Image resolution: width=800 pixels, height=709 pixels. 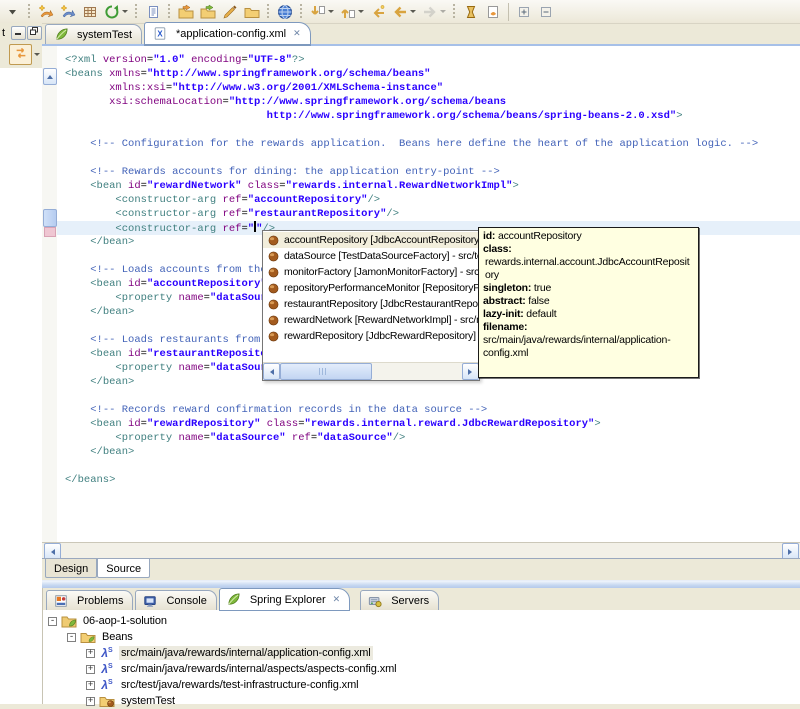 I want to click on link-with-editor-button, so click(x=20, y=54).